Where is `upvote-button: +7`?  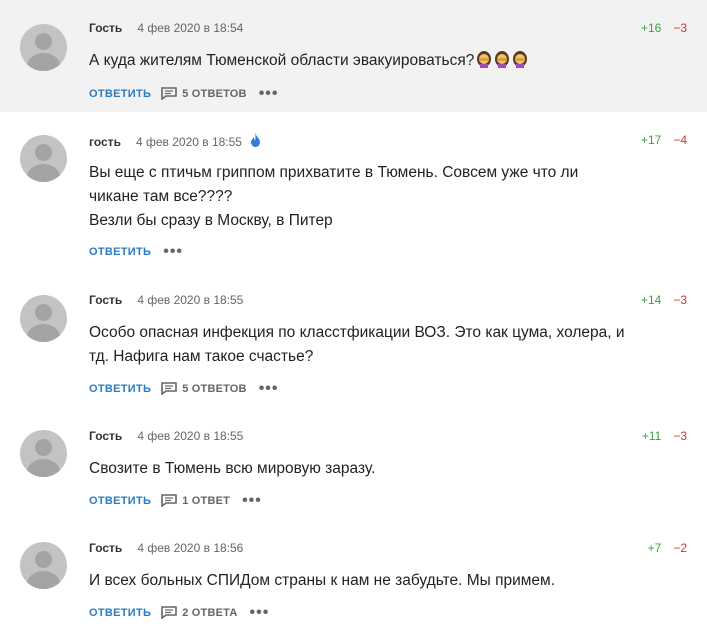
upvote-button: +7 is located at coordinates (655, 548).